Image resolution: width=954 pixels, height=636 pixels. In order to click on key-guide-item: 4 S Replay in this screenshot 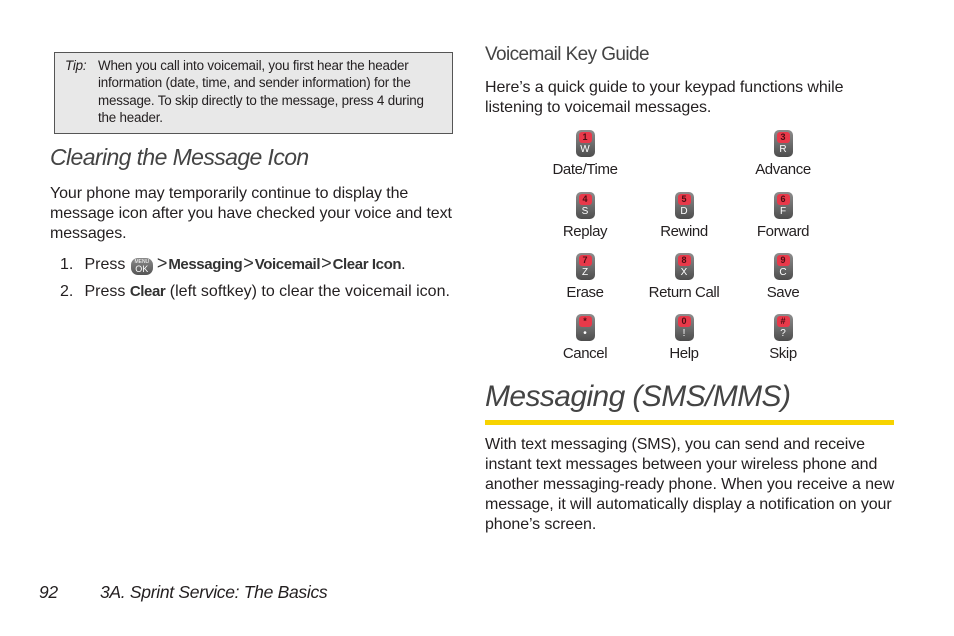, I will do `click(585, 216)`.